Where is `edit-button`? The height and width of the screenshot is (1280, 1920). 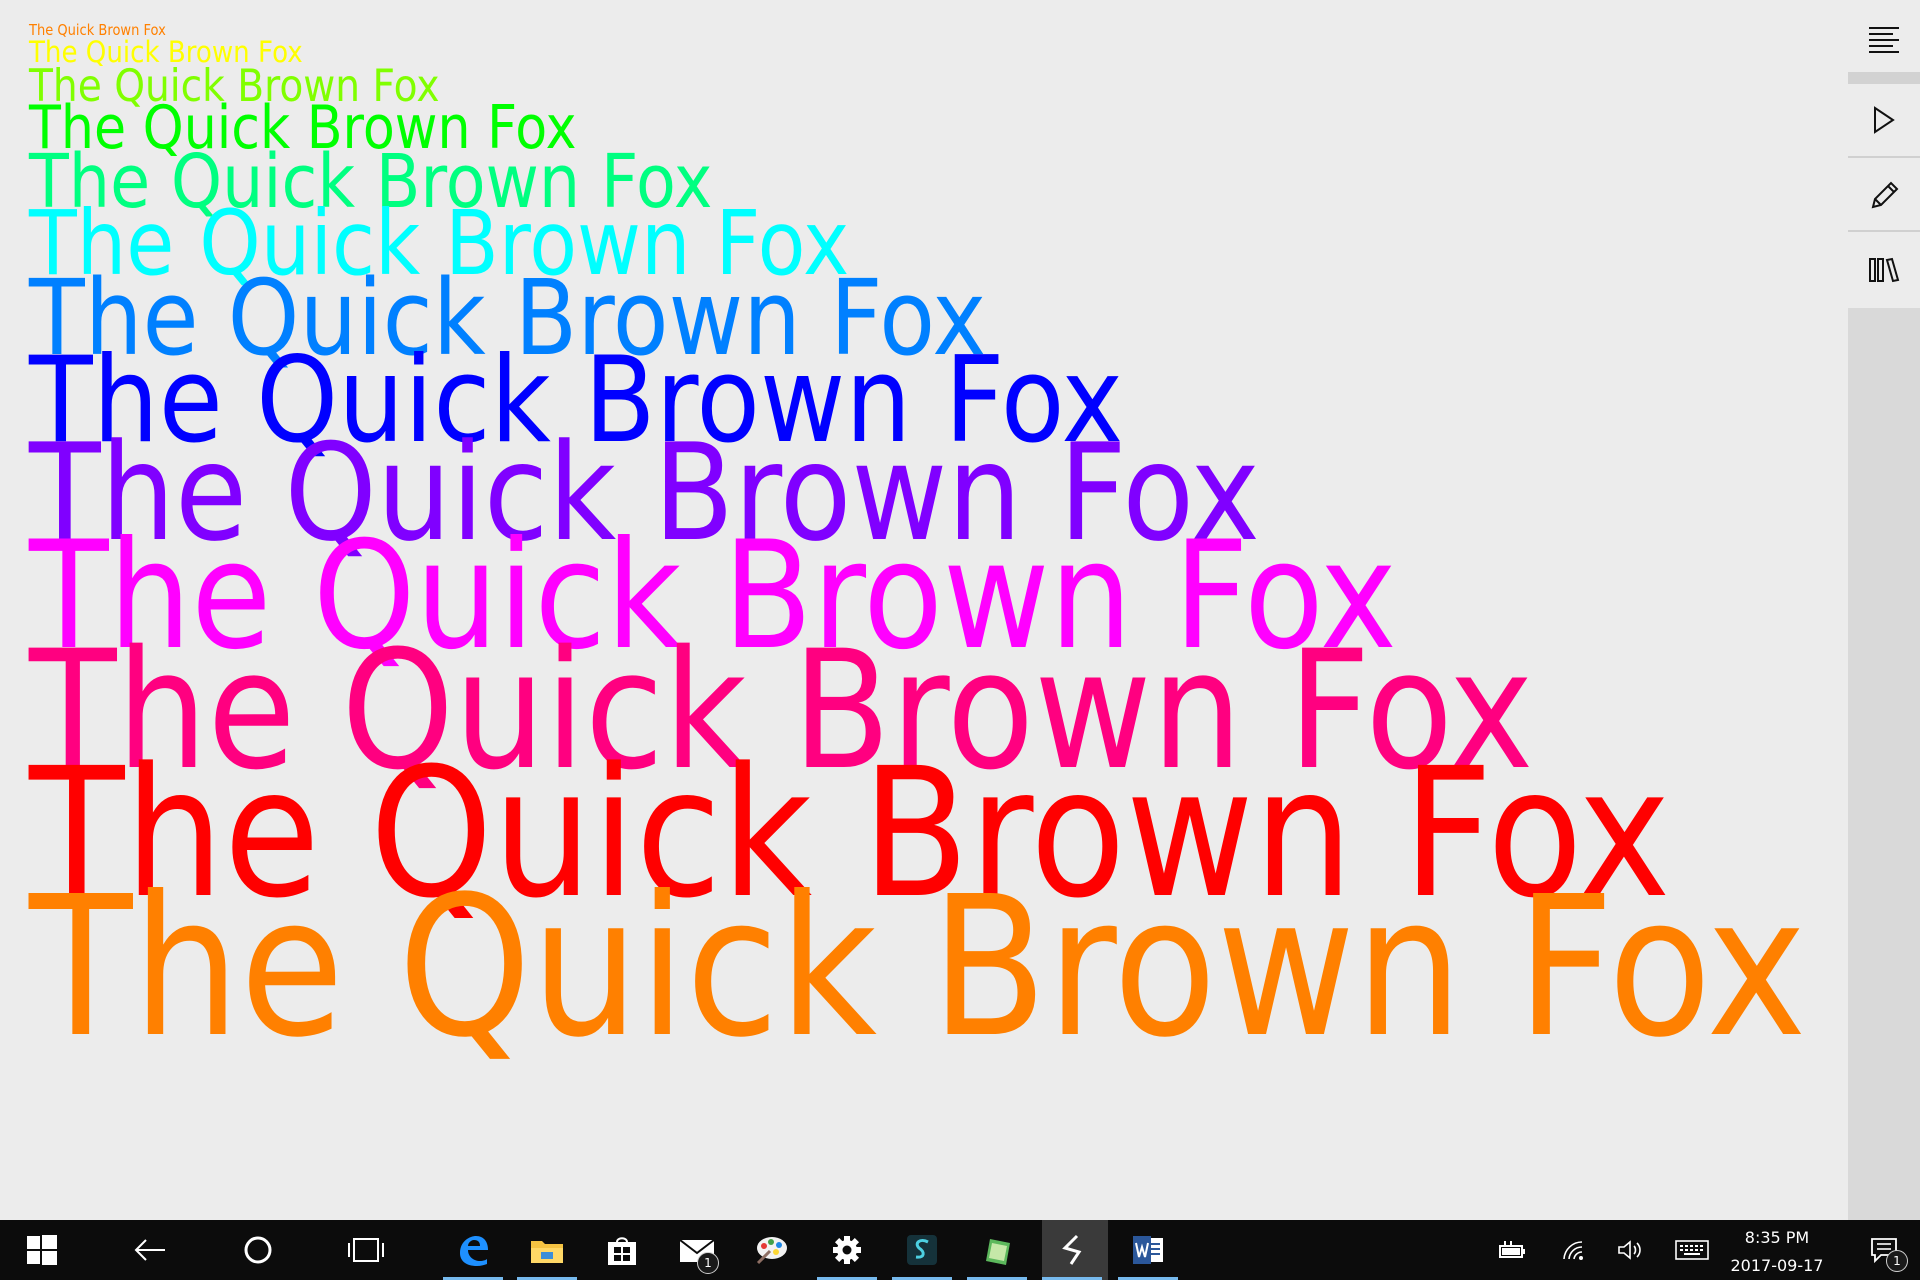
edit-button is located at coordinates (1884, 196).